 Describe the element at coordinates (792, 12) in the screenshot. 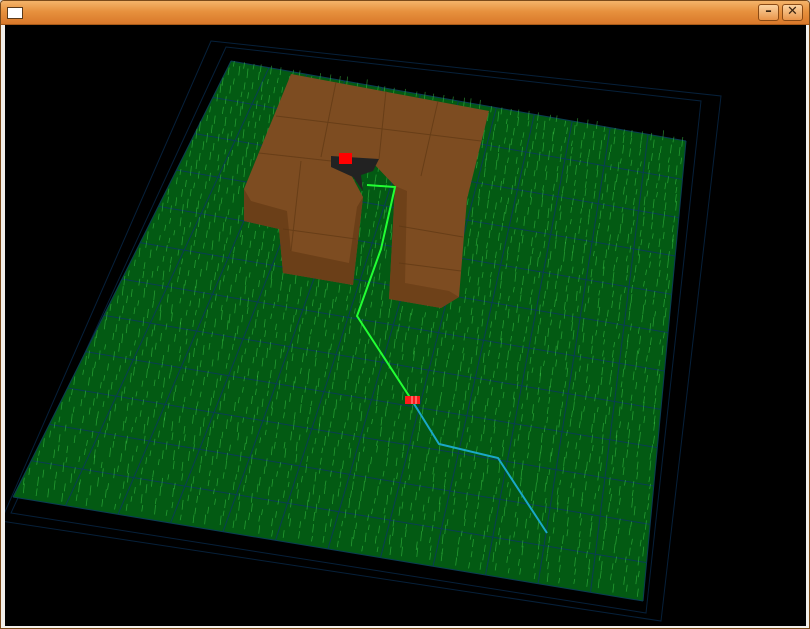

I see `close-button: ✕` at that location.